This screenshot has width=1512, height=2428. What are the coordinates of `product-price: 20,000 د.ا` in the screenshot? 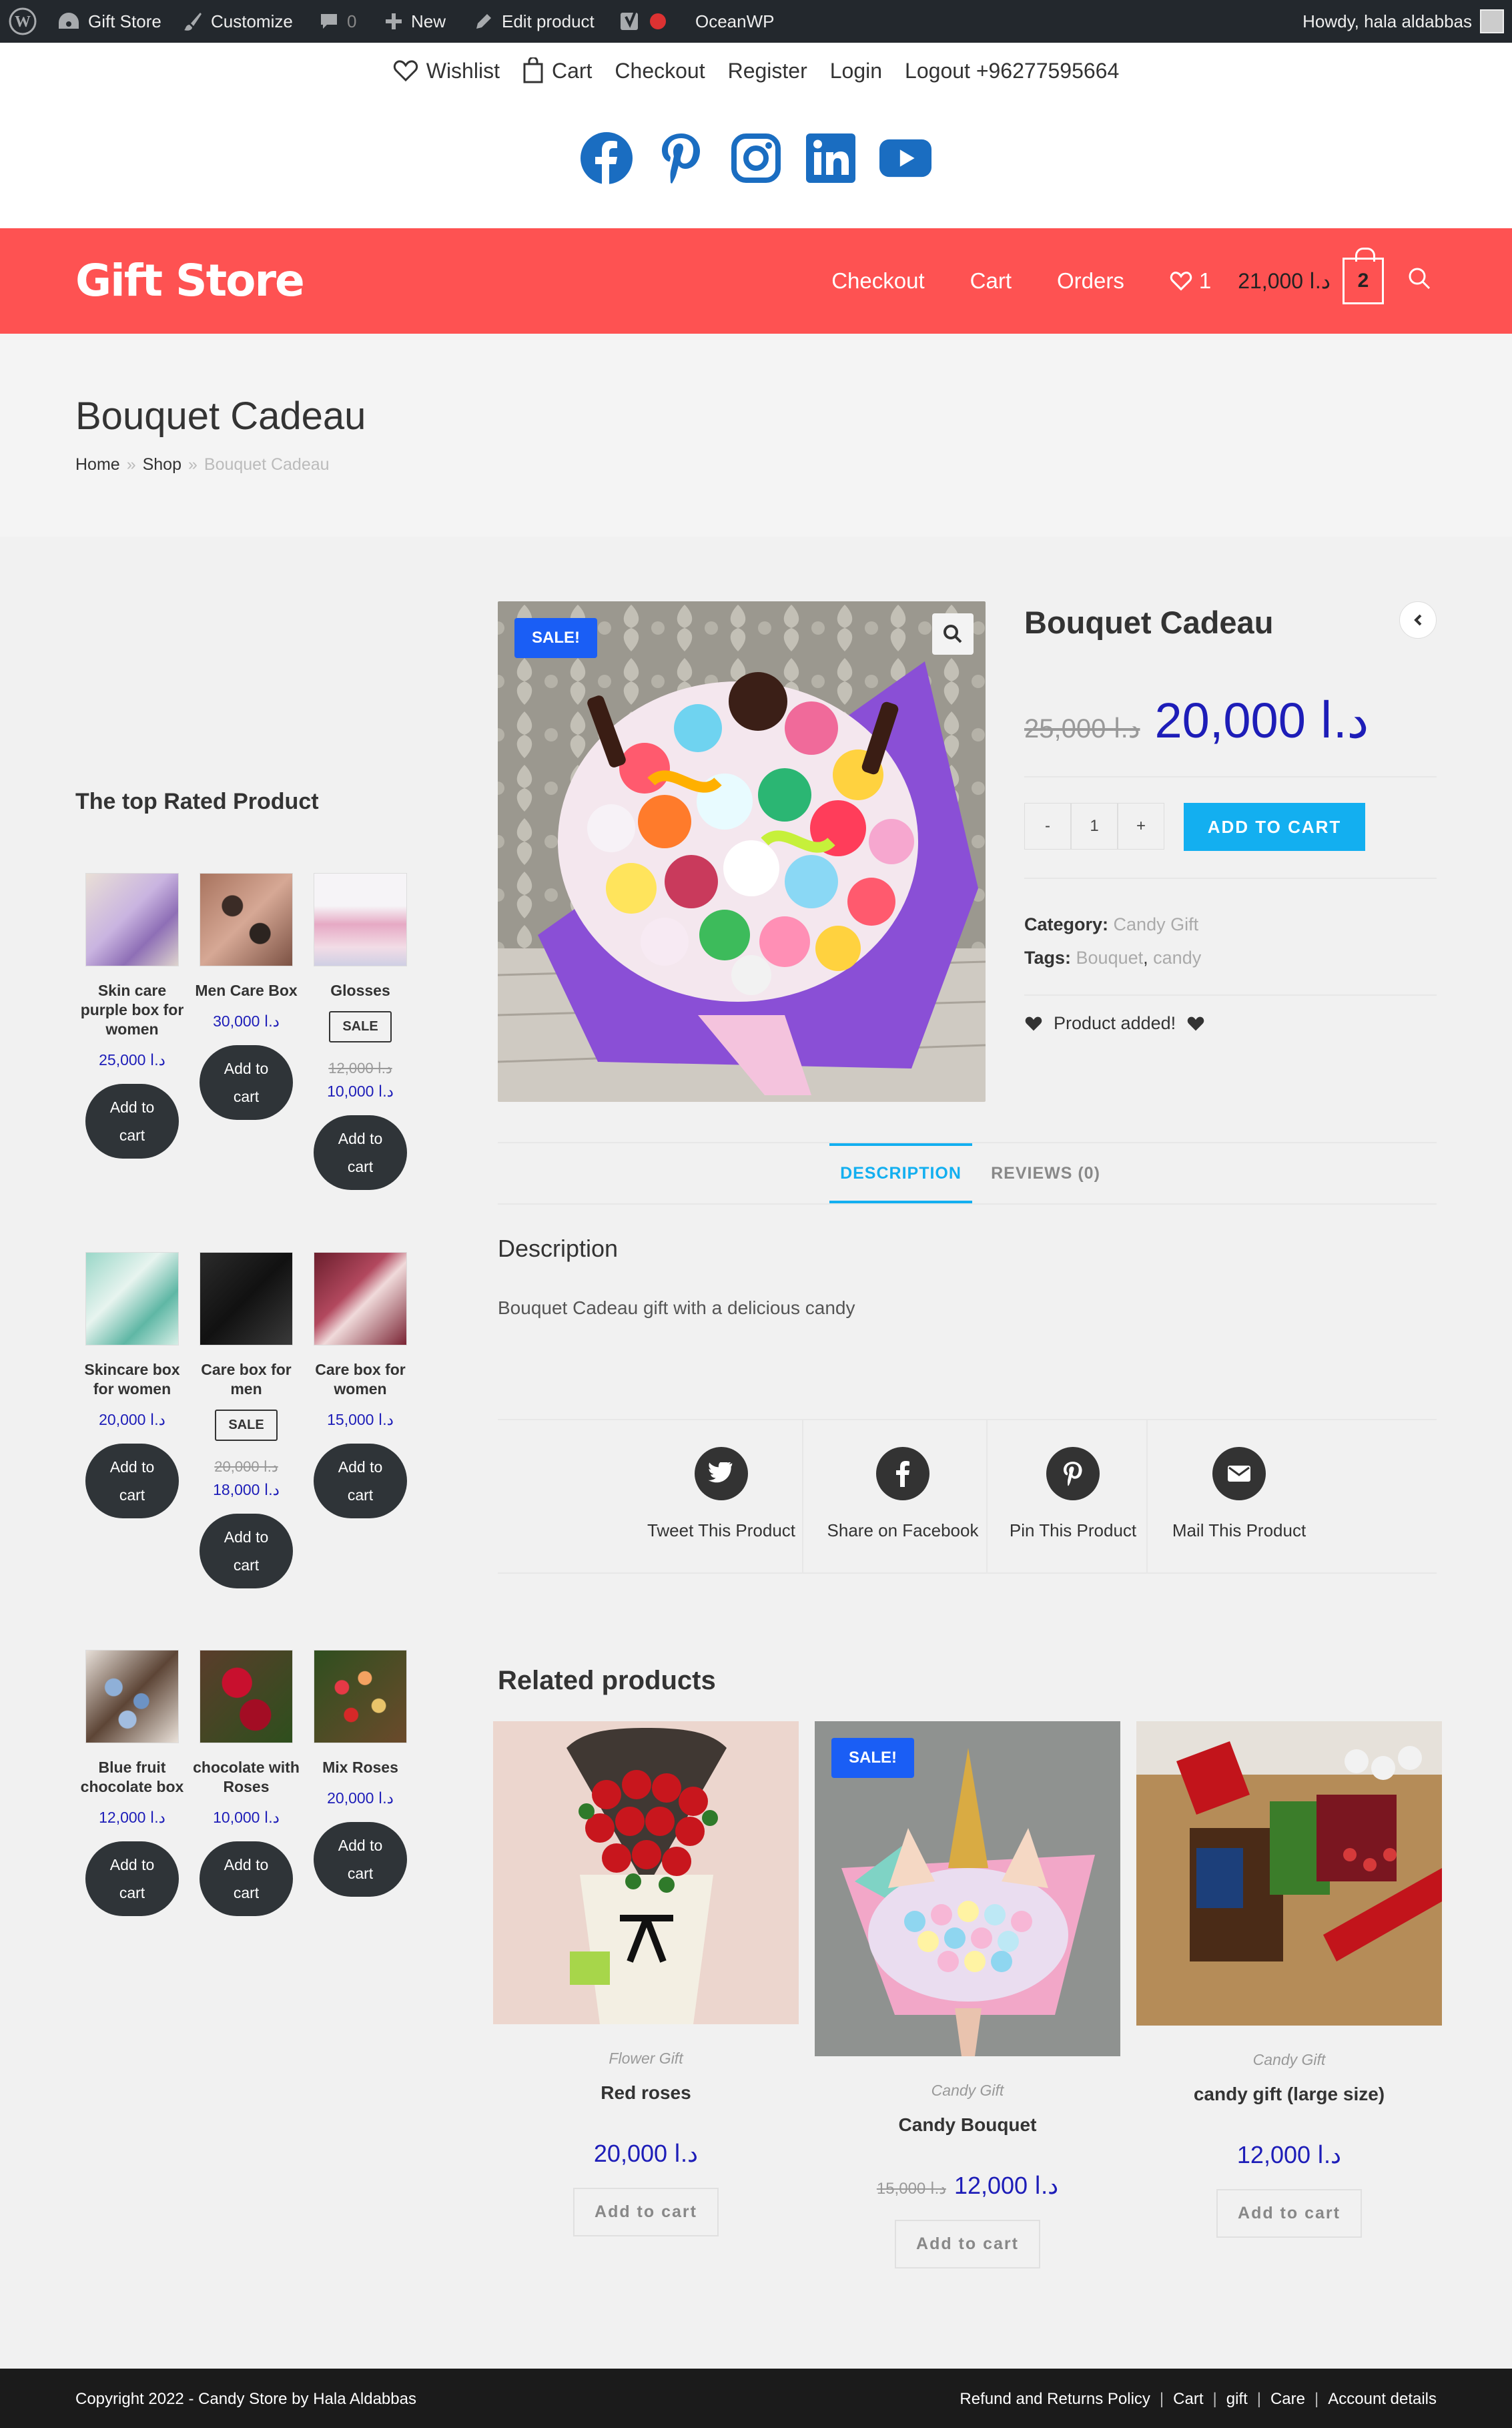 It's located at (646, 2154).